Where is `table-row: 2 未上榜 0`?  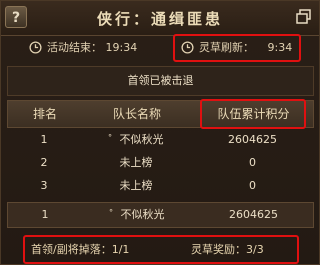 table-row: 2 未上榜 0 is located at coordinates (160, 162).